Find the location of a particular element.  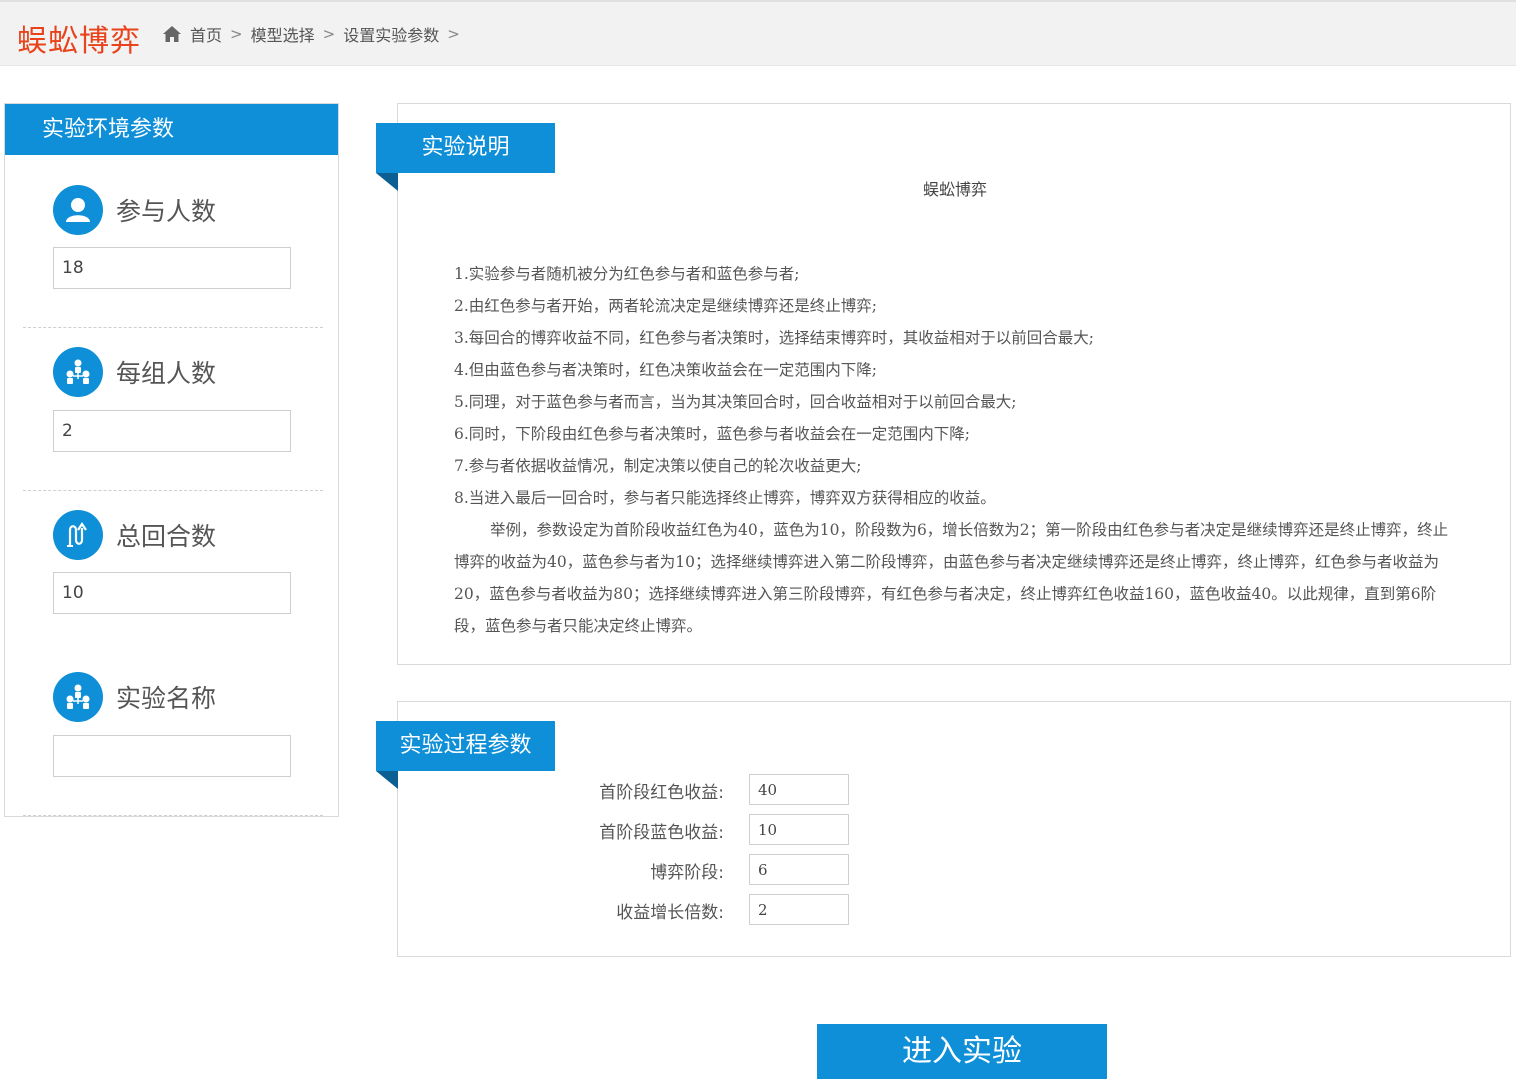

explanation-ribbon: 实验说明 is located at coordinates (465, 148).